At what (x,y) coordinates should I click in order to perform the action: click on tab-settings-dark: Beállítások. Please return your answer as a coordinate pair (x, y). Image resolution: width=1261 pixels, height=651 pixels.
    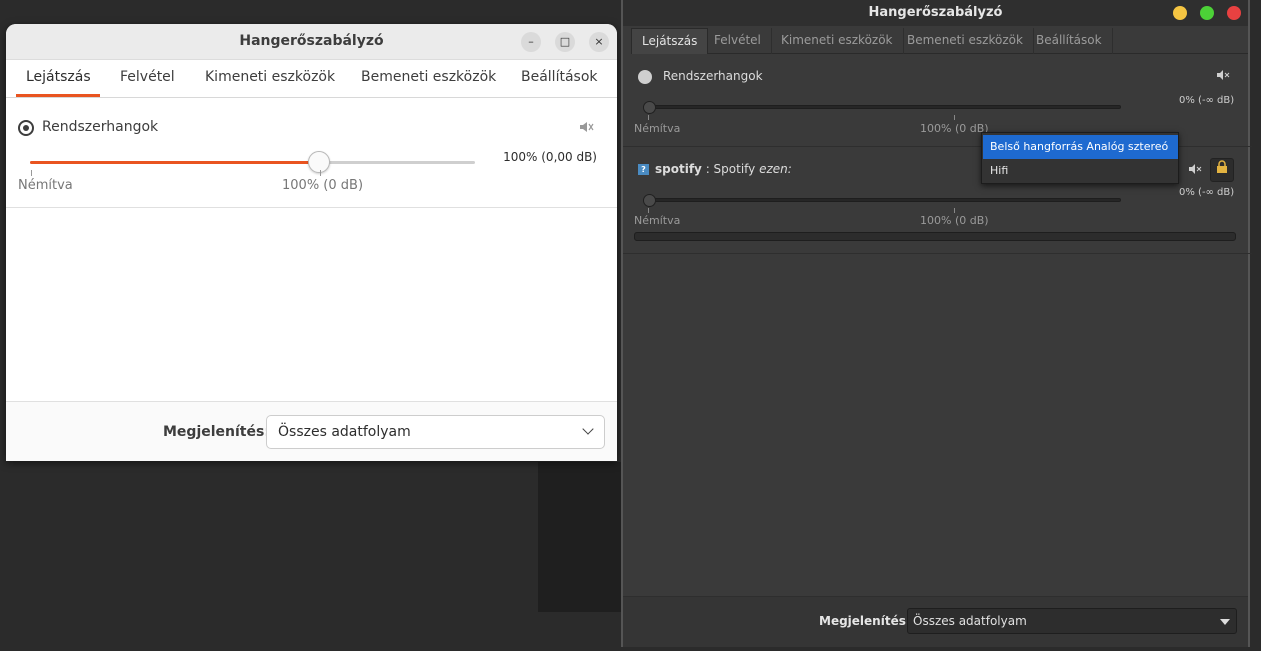
    Looking at the image, I should click on (1069, 41).